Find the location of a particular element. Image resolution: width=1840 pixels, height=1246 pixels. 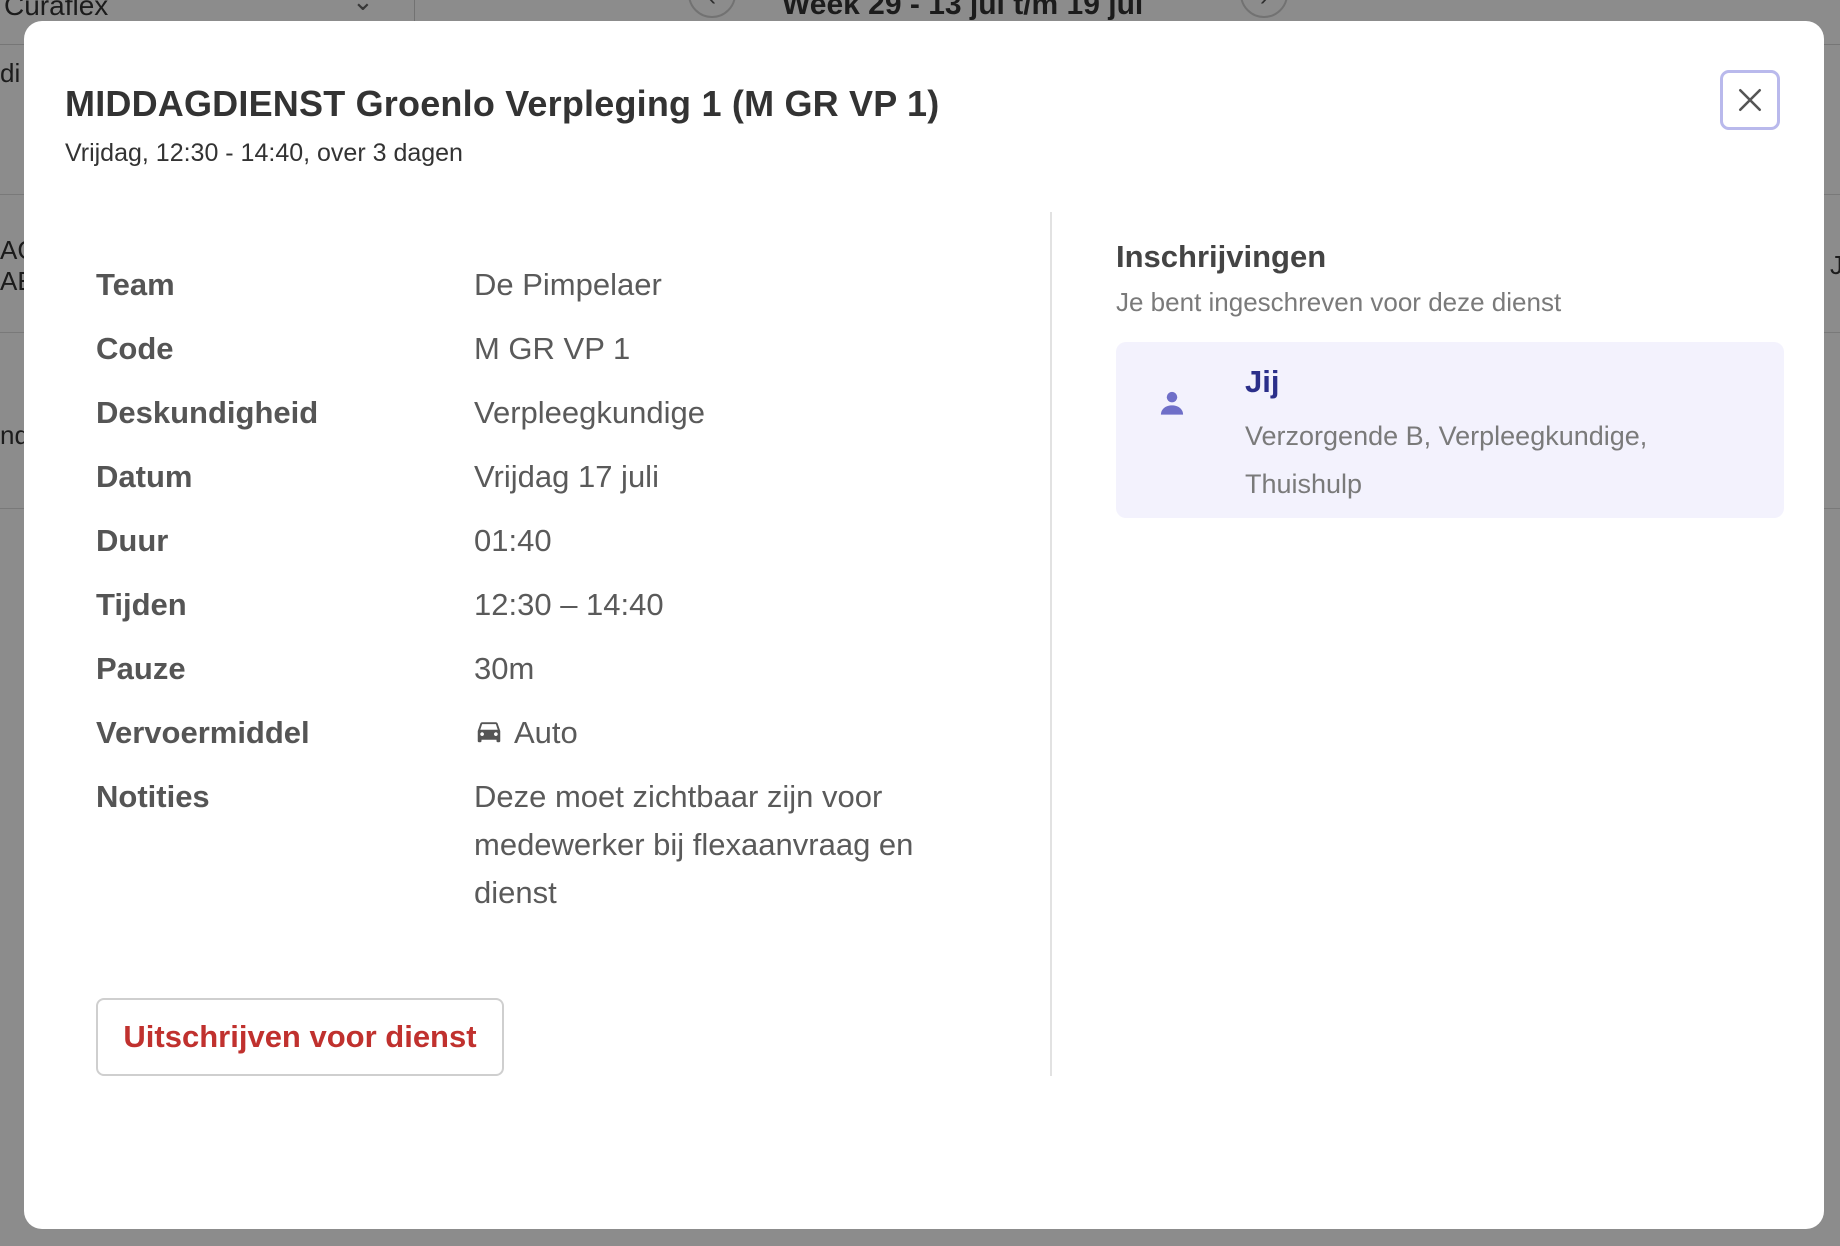

enrollments-heading: Inschrijvingen is located at coordinates (1221, 256).